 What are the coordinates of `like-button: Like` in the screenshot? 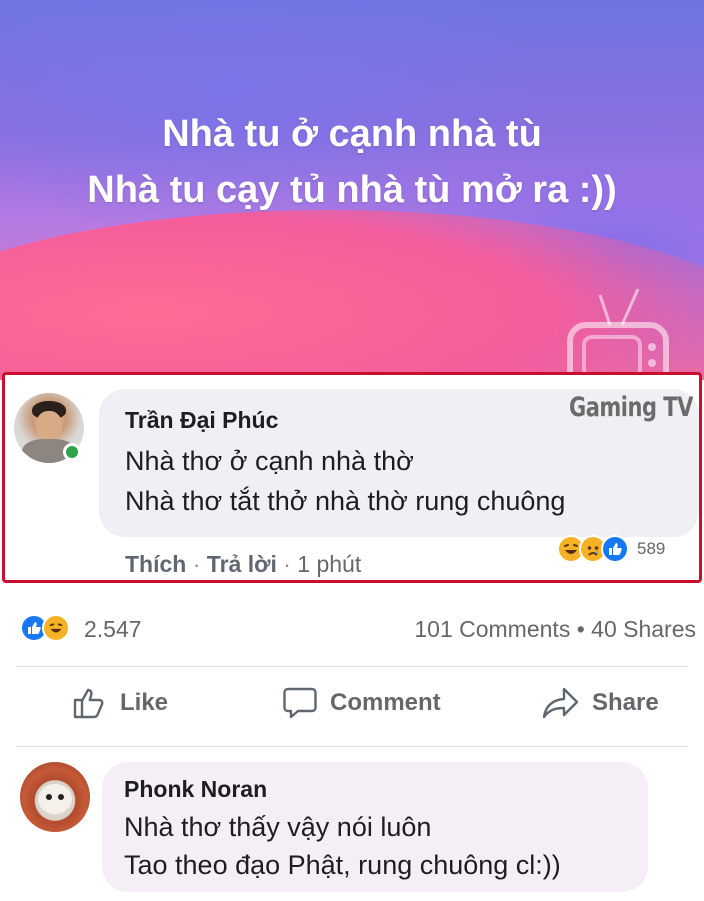 It's located at (120, 703).